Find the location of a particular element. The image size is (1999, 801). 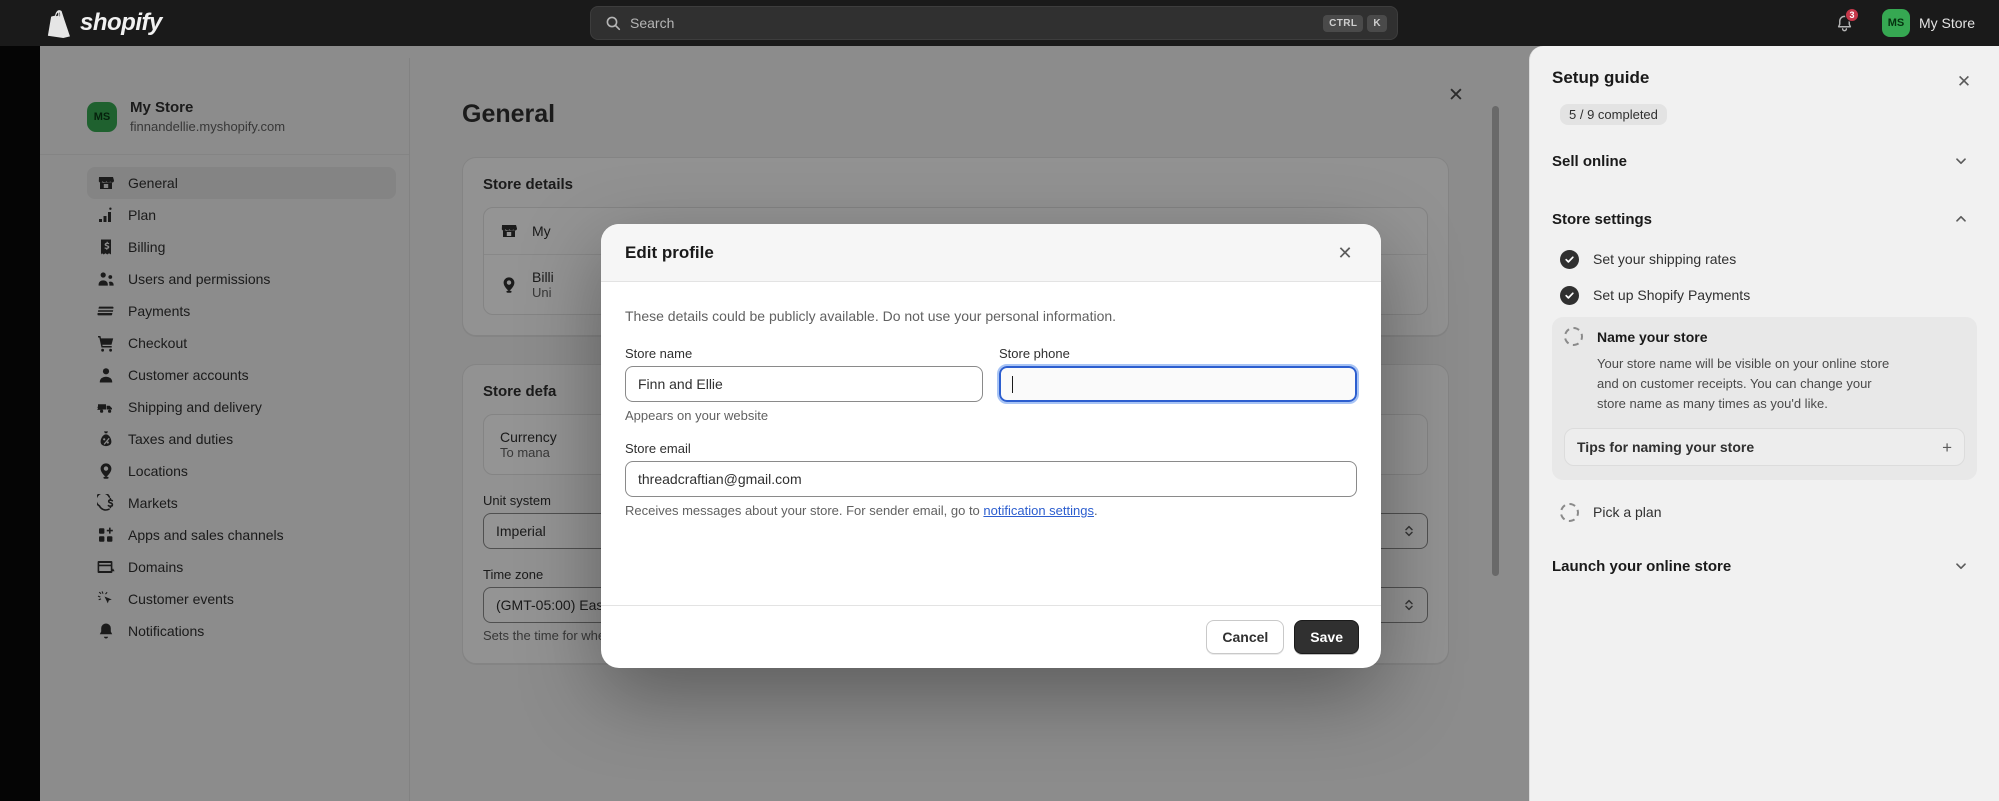

save-button: Save is located at coordinates (1326, 637).